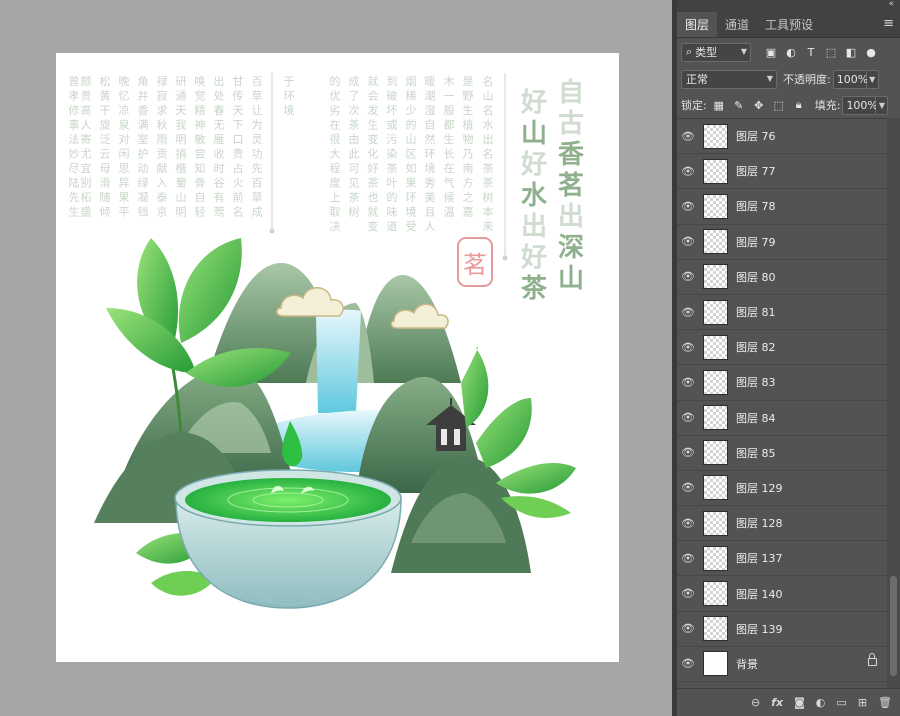 This screenshot has width=900, height=716. Describe the element at coordinates (891, 4) in the screenshot. I see `collapse-panel-icon: «` at that location.